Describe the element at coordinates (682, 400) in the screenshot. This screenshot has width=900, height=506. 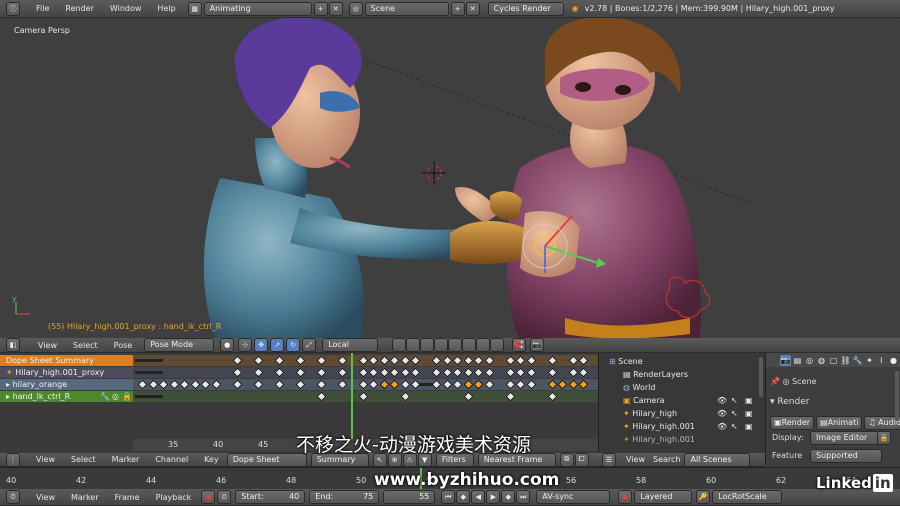
I see `outliner-item-camera: ▣ Camera 👁 ↖ ▣` at that location.